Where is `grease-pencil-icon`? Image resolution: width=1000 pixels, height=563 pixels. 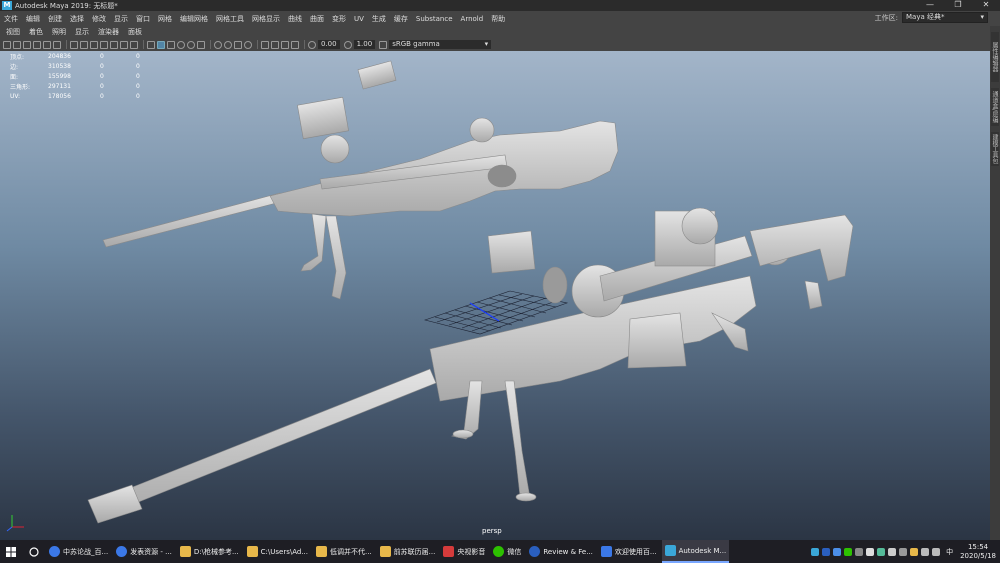
grease-pencil-icon is located at coordinates (57, 44).